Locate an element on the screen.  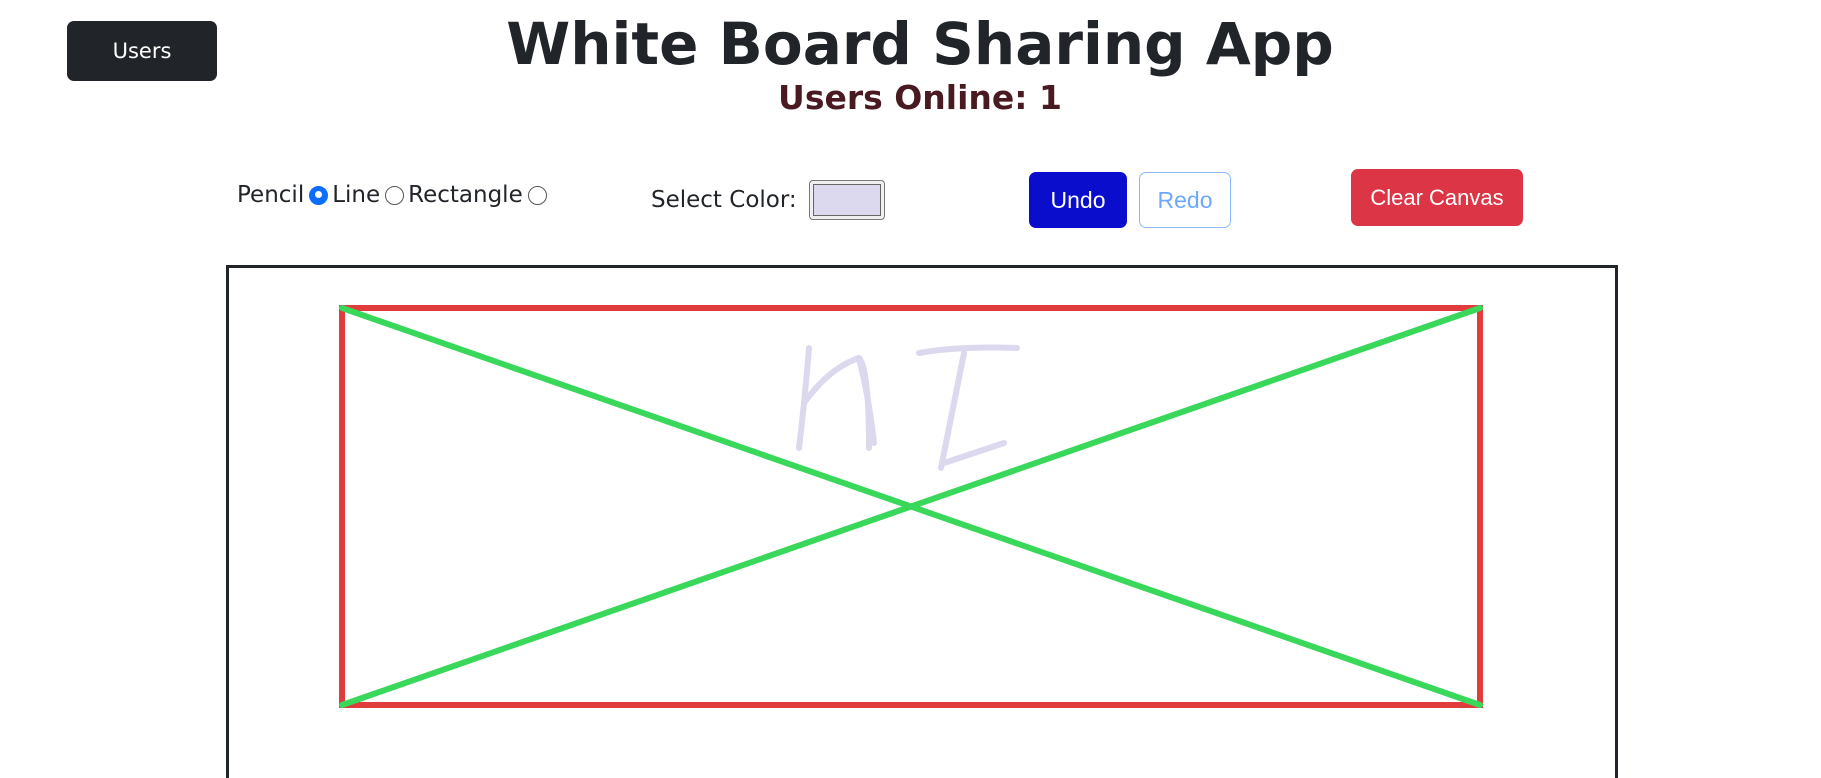
page-title: White Board Sharing App is located at coordinates (920, 44).